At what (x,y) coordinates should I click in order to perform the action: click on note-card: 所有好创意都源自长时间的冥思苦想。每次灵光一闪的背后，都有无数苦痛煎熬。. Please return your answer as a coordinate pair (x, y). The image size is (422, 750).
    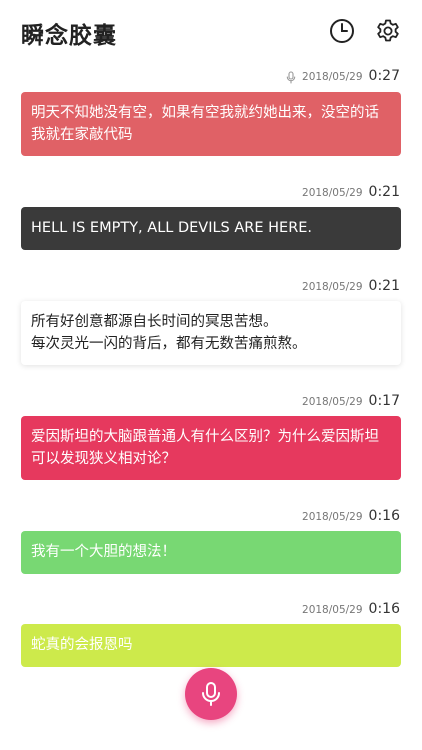
    Looking at the image, I should click on (211, 333).